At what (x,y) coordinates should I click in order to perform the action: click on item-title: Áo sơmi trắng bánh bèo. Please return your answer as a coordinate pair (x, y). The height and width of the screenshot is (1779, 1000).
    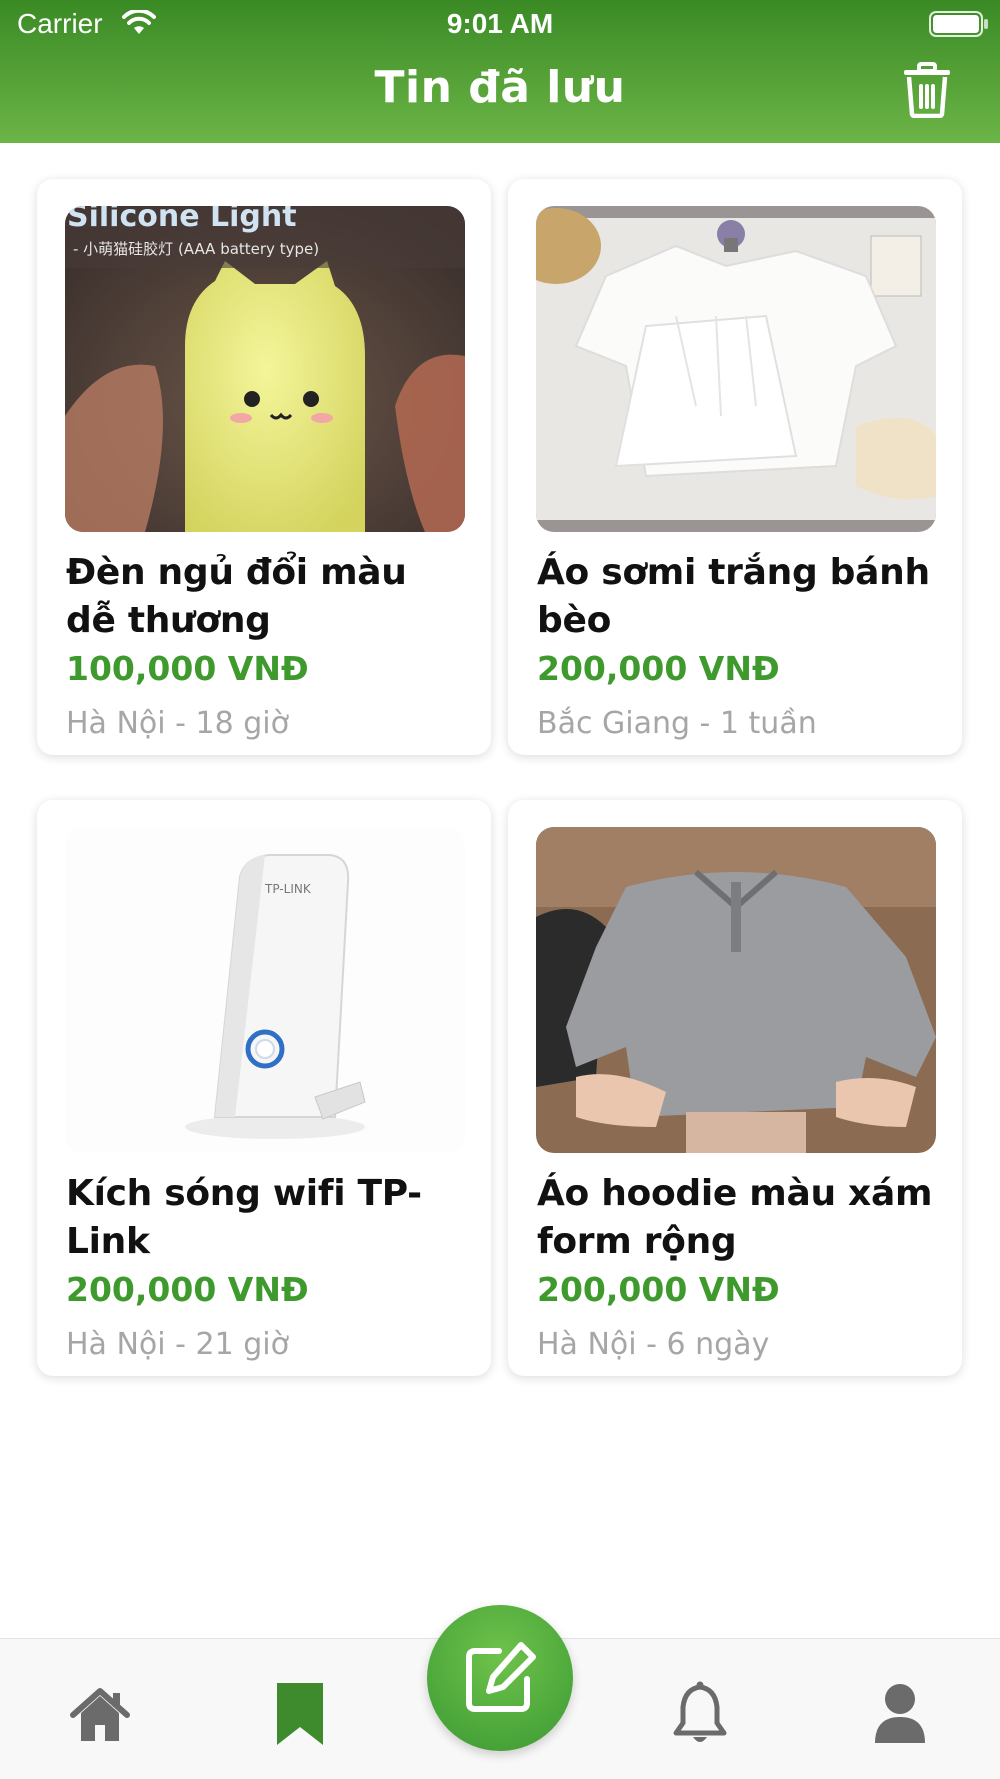
    Looking at the image, I should click on (733, 596).